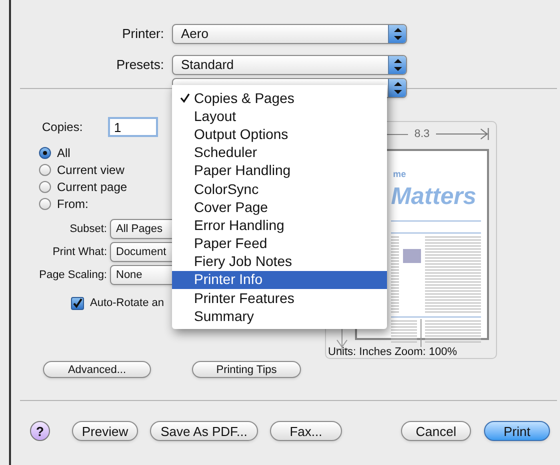 This screenshot has width=560, height=465. Describe the element at coordinates (393, 352) in the screenshot. I see `units-zoom-label: Units: Inches Zoom: 100%` at that location.